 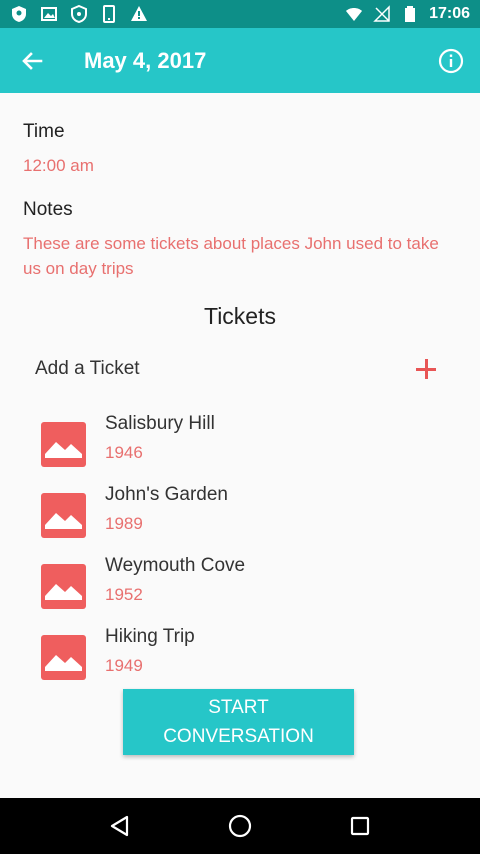 I want to click on start-button-line2: CONVERSATION, so click(x=238, y=736).